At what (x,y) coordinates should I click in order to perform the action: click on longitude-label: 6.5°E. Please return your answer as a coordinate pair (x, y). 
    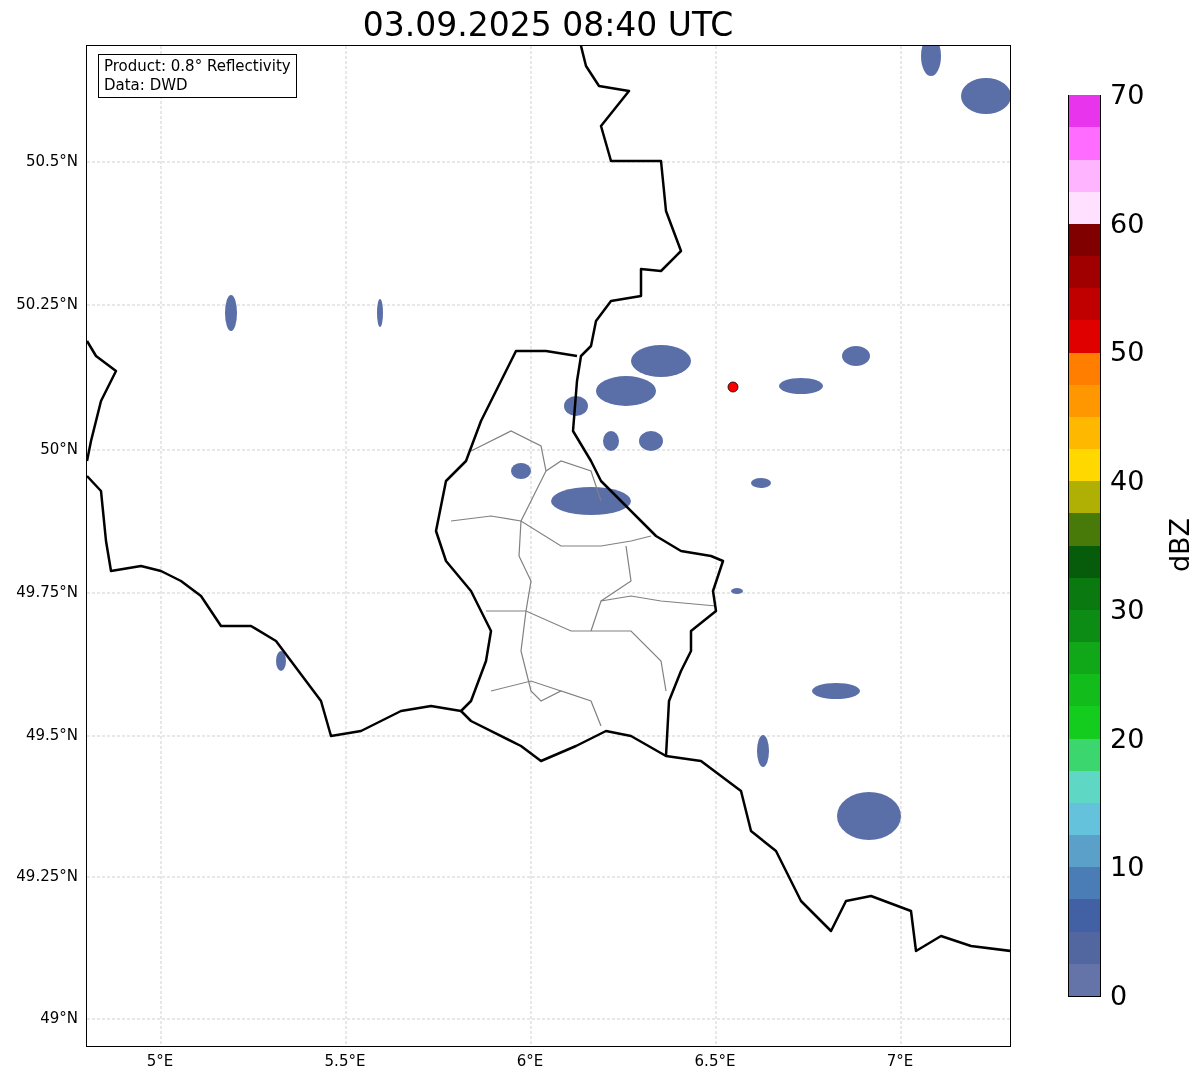
    Looking at the image, I should click on (715, 1061).